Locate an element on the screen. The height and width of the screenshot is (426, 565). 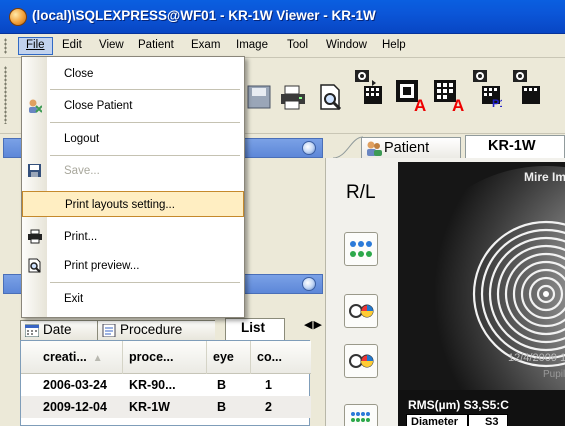
toolbar-grip is located at coordinates (5, 95).